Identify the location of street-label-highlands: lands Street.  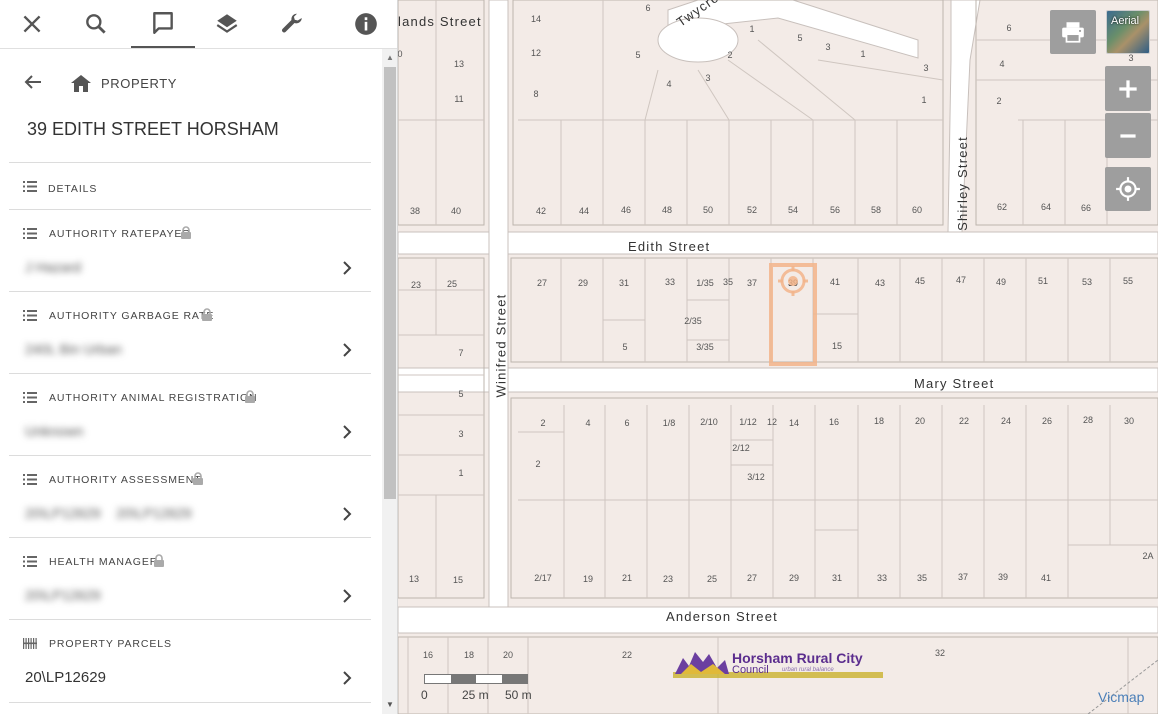
(440, 21).